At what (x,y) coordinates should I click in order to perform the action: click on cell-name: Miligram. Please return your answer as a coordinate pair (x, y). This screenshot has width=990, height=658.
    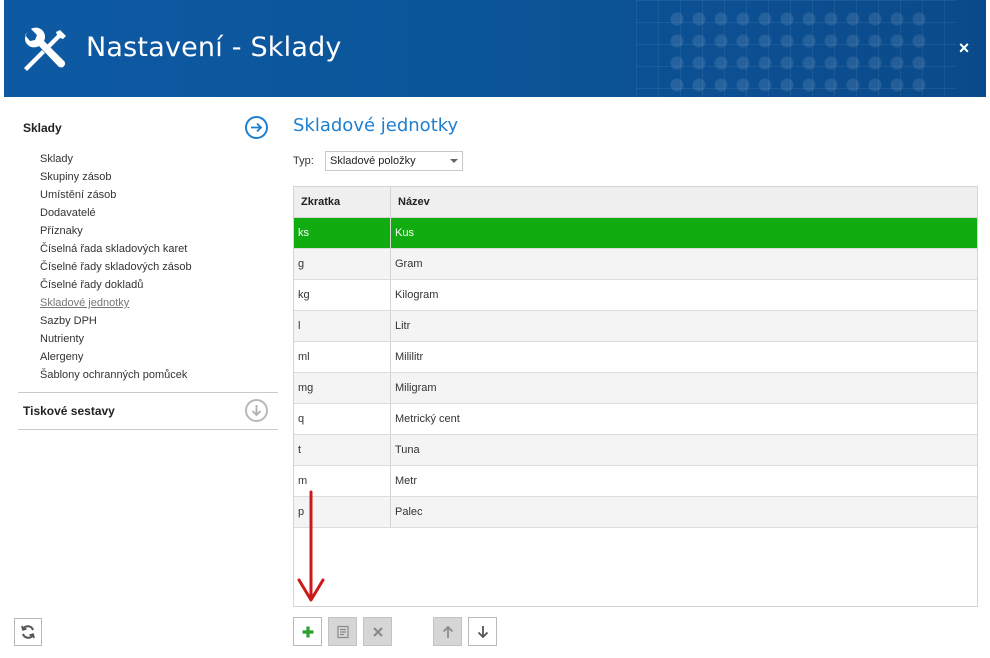
    Looking at the image, I should click on (416, 388).